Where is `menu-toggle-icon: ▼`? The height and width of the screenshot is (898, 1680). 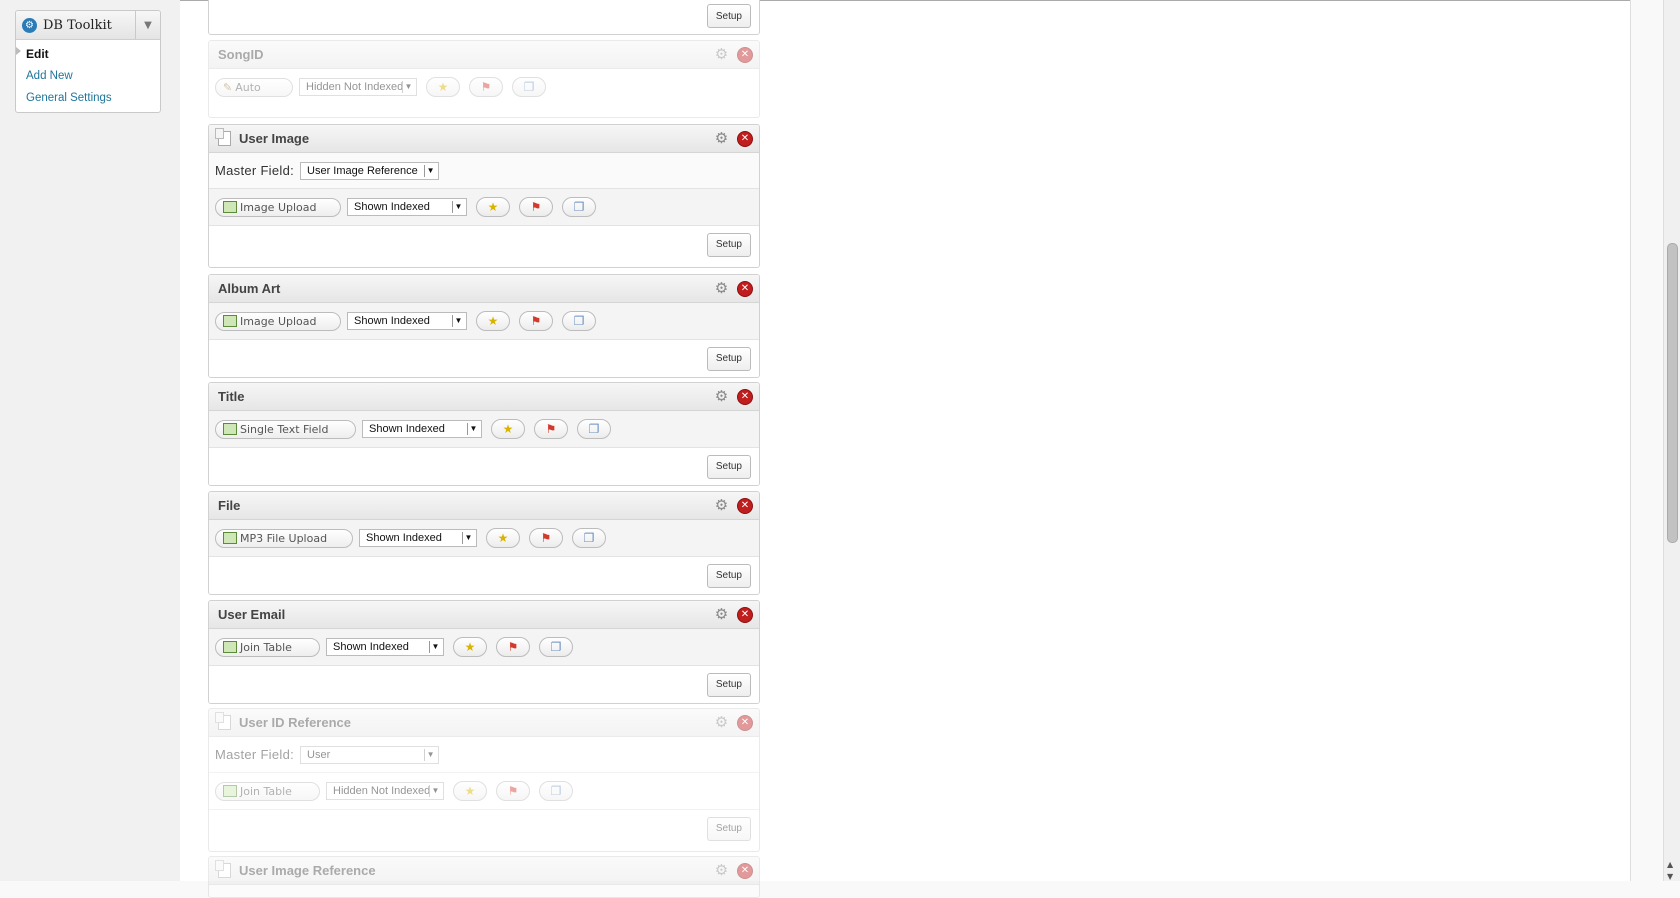
menu-toggle-icon: ▼ is located at coordinates (147, 25).